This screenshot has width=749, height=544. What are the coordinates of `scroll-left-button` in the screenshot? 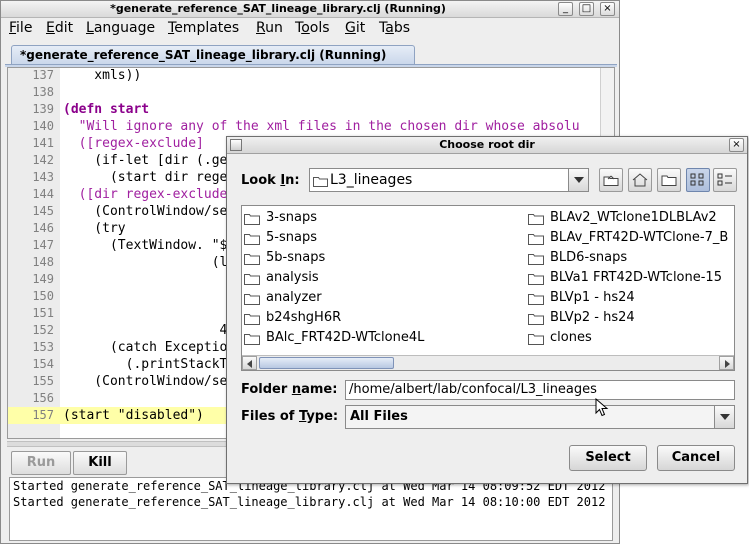 It's located at (249, 363).